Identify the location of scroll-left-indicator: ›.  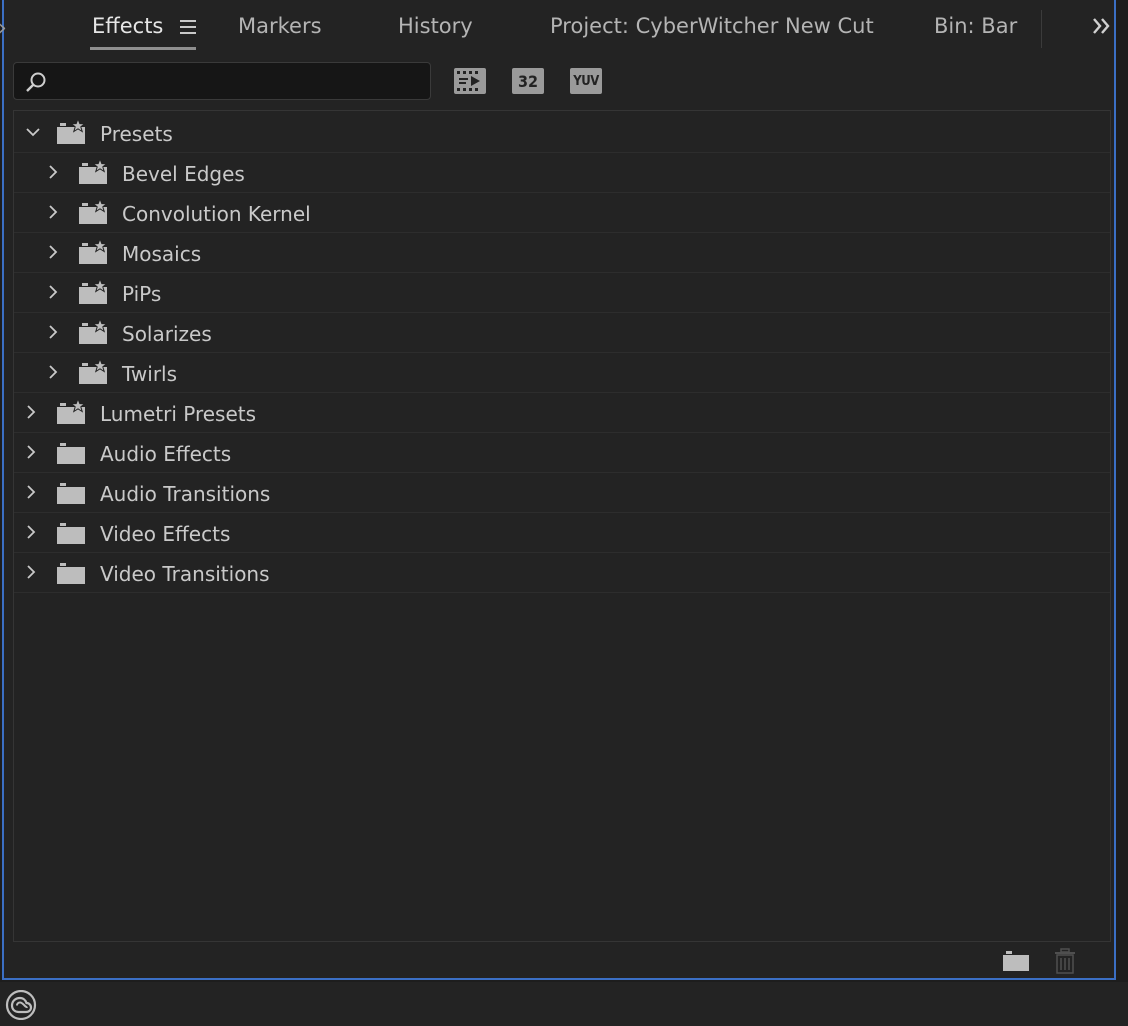
(3, 28).